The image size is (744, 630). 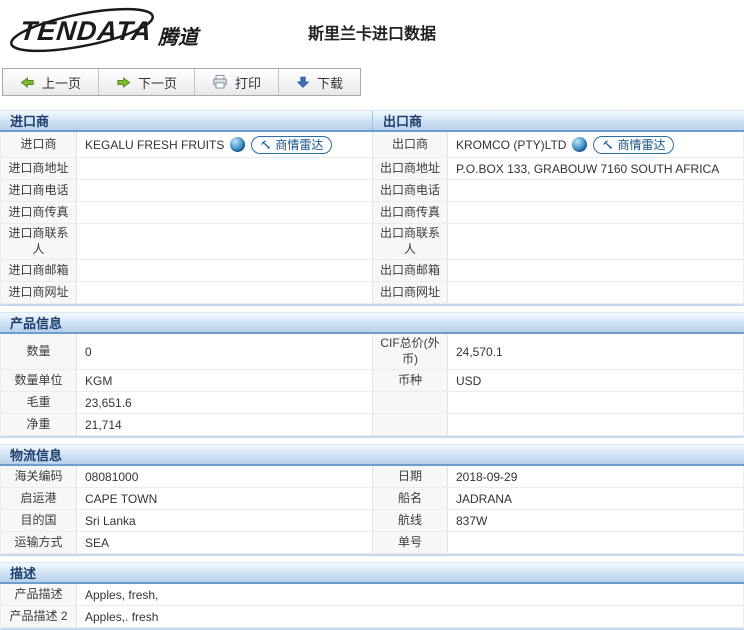 What do you see at coordinates (39, 425) in the screenshot?
I see `field-label: 净重` at bounding box center [39, 425].